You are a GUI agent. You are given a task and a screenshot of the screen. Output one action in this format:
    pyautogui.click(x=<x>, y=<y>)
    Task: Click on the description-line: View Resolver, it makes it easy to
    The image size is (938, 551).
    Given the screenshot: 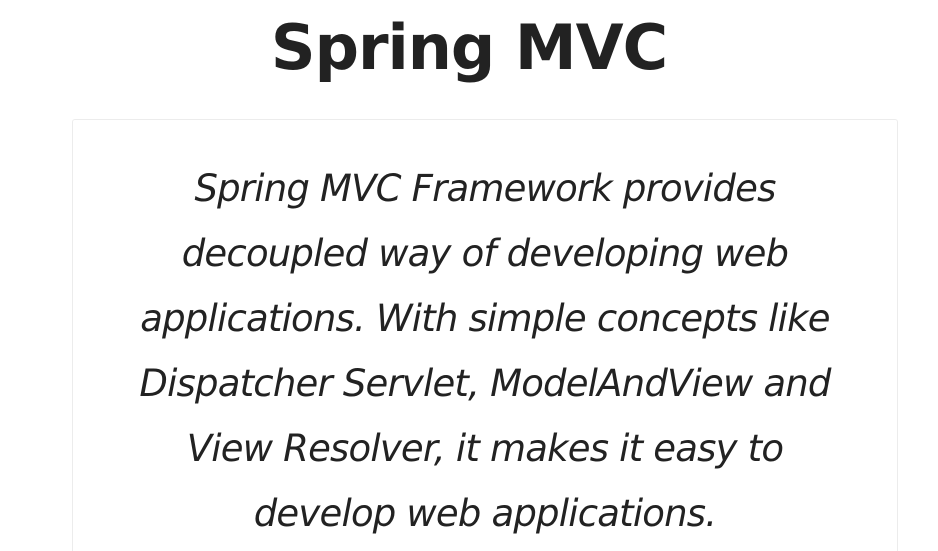 What is the action you would take?
    pyautogui.click(x=485, y=448)
    